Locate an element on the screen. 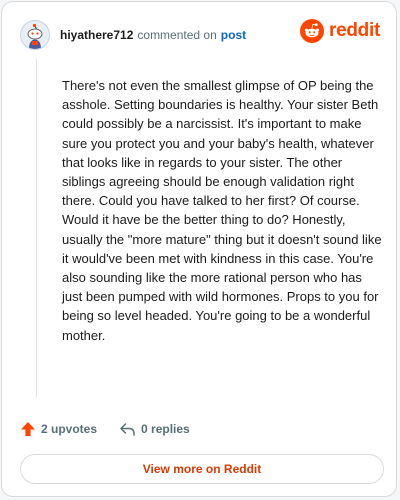 Image resolution: width=400 pixels, height=500 pixels. reddit-logo-icon is located at coordinates (312, 31).